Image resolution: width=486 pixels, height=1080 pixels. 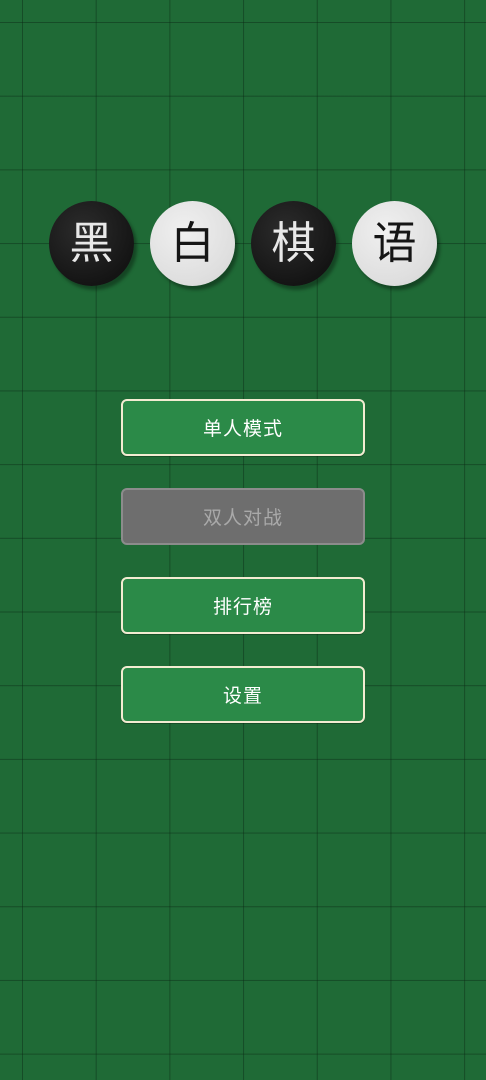 What do you see at coordinates (91, 243) in the screenshot?
I see `title-stone-black-1: 黑` at bounding box center [91, 243].